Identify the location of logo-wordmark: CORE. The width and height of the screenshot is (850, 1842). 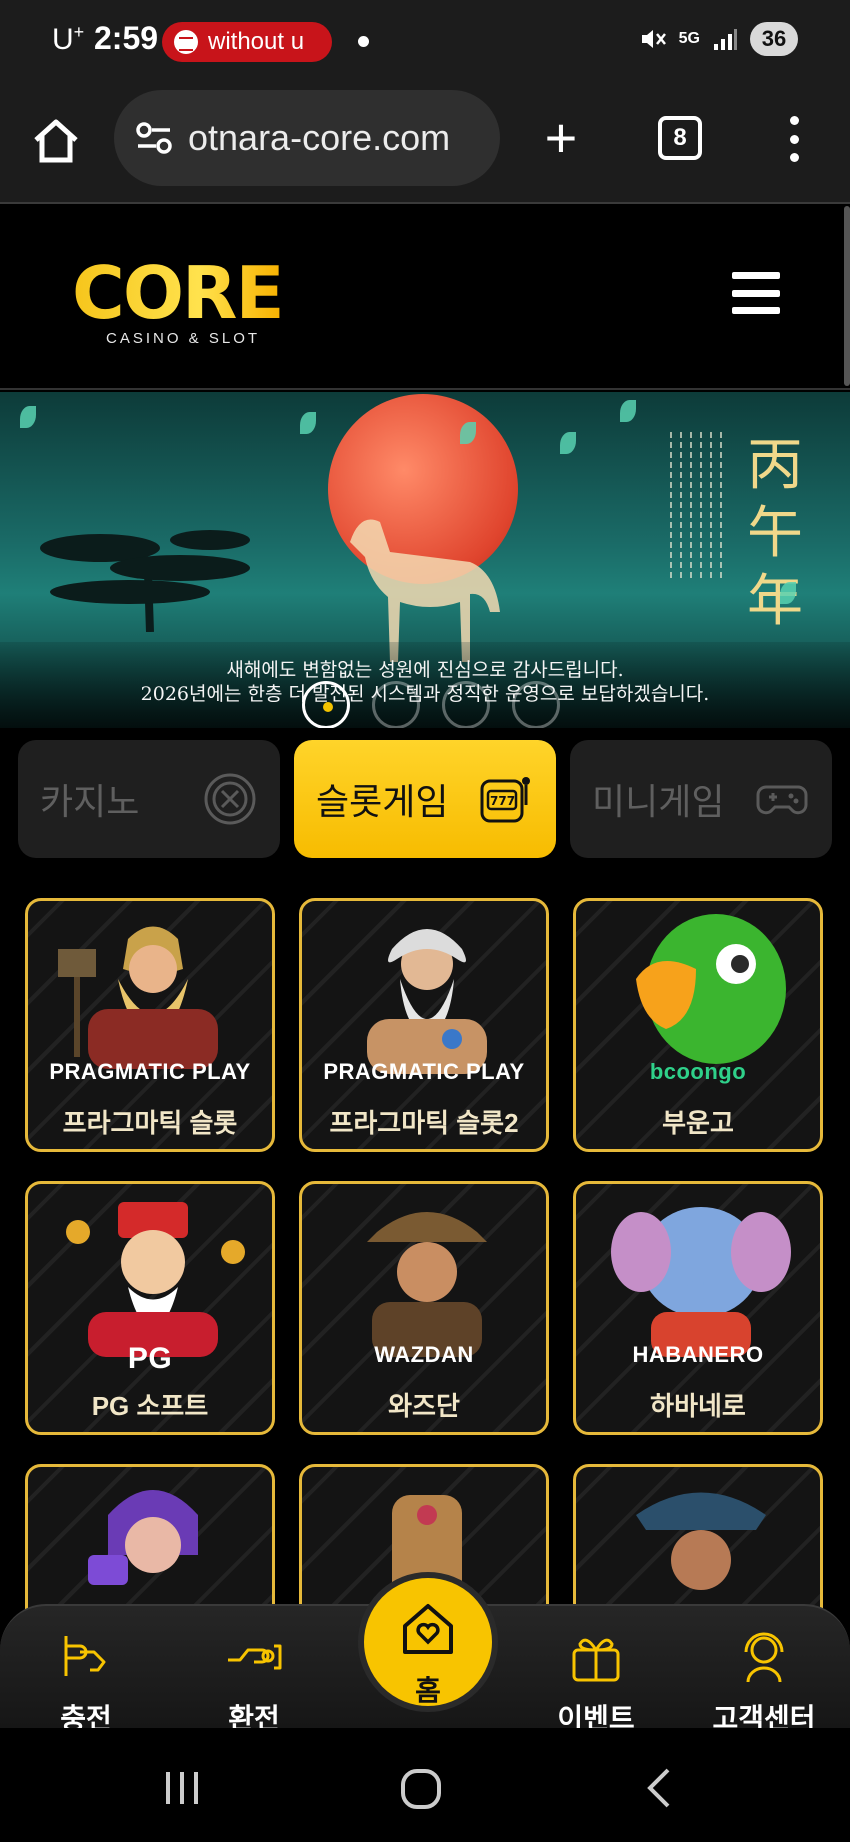
(178, 293).